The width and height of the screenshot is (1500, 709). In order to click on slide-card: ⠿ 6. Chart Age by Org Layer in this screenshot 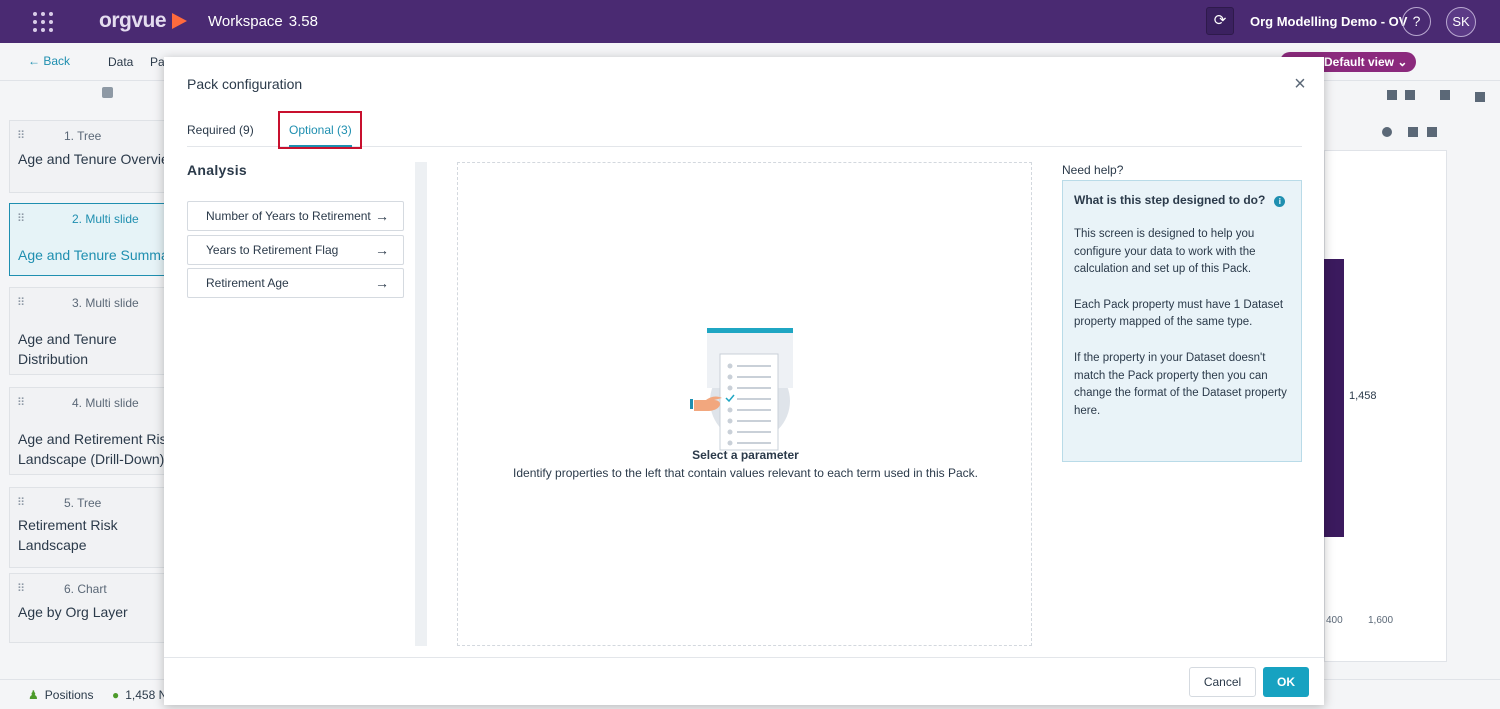, I will do `click(87, 608)`.